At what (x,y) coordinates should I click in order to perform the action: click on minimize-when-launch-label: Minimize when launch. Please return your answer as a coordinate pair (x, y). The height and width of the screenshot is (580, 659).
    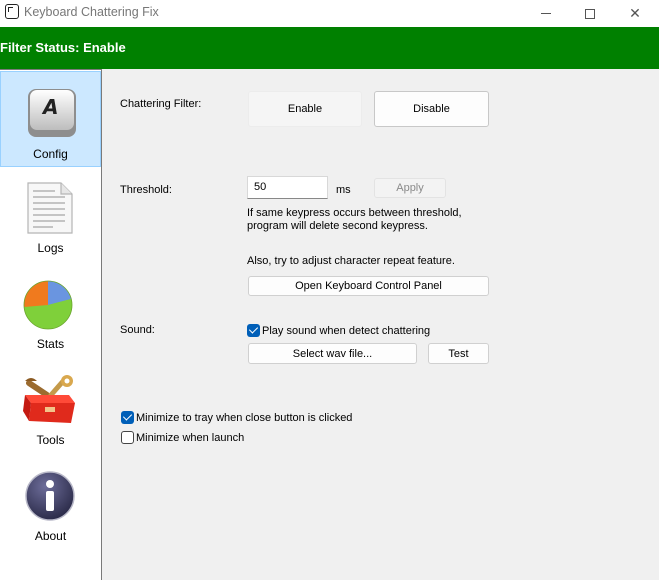
    Looking at the image, I should click on (190, 438).